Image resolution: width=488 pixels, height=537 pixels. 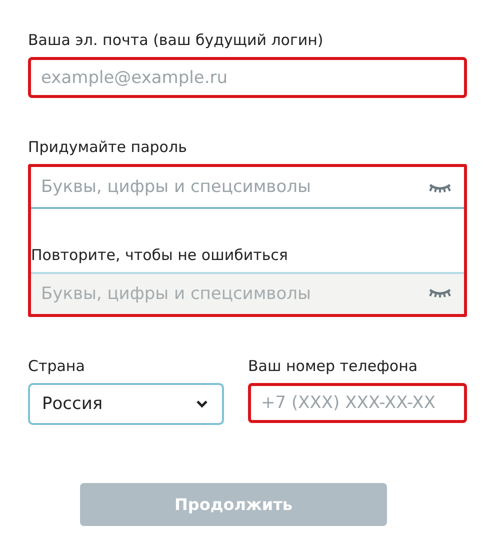 What do you see at coordinates (202, 404) in the screenshot?
I see `chevron-down-icon` at bounding box center [202, 404].